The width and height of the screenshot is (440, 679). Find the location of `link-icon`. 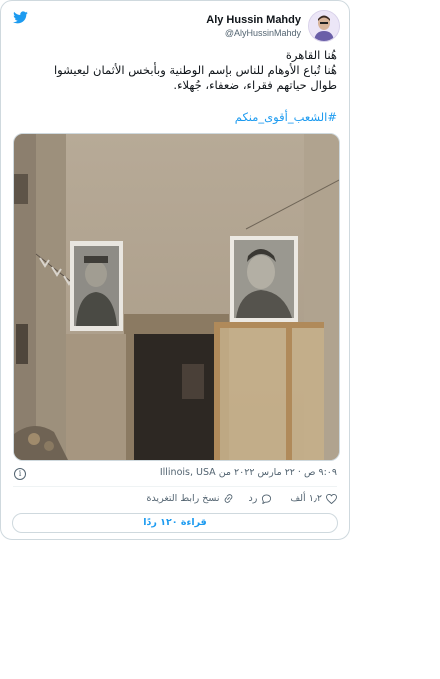

link-icon is located at coordinates (229, 498).